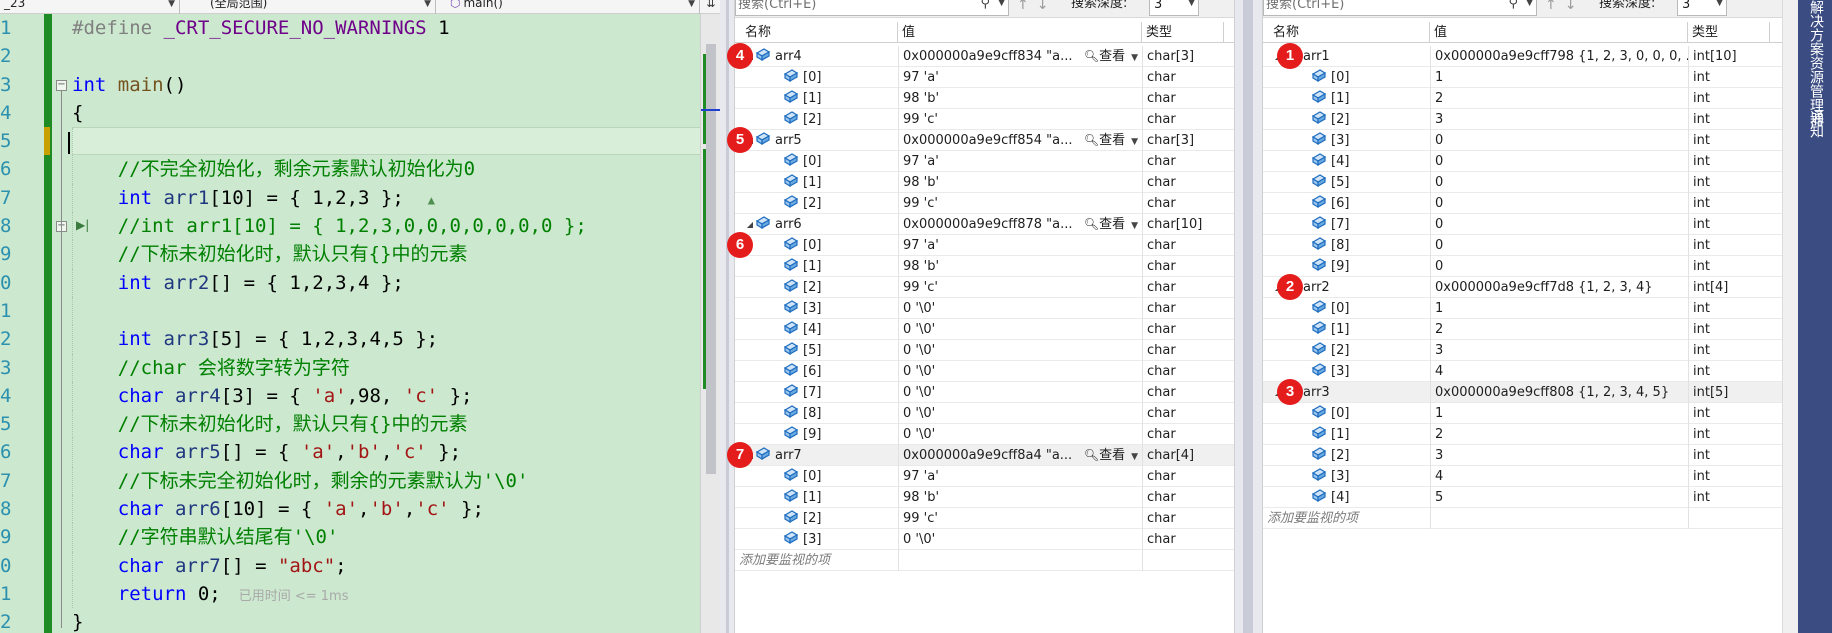  What do you see at coordinates (294, 596) in the screenshot?
I see `perf-tip: 已用时间 <= 1ms` at bounding box center [294, 596].